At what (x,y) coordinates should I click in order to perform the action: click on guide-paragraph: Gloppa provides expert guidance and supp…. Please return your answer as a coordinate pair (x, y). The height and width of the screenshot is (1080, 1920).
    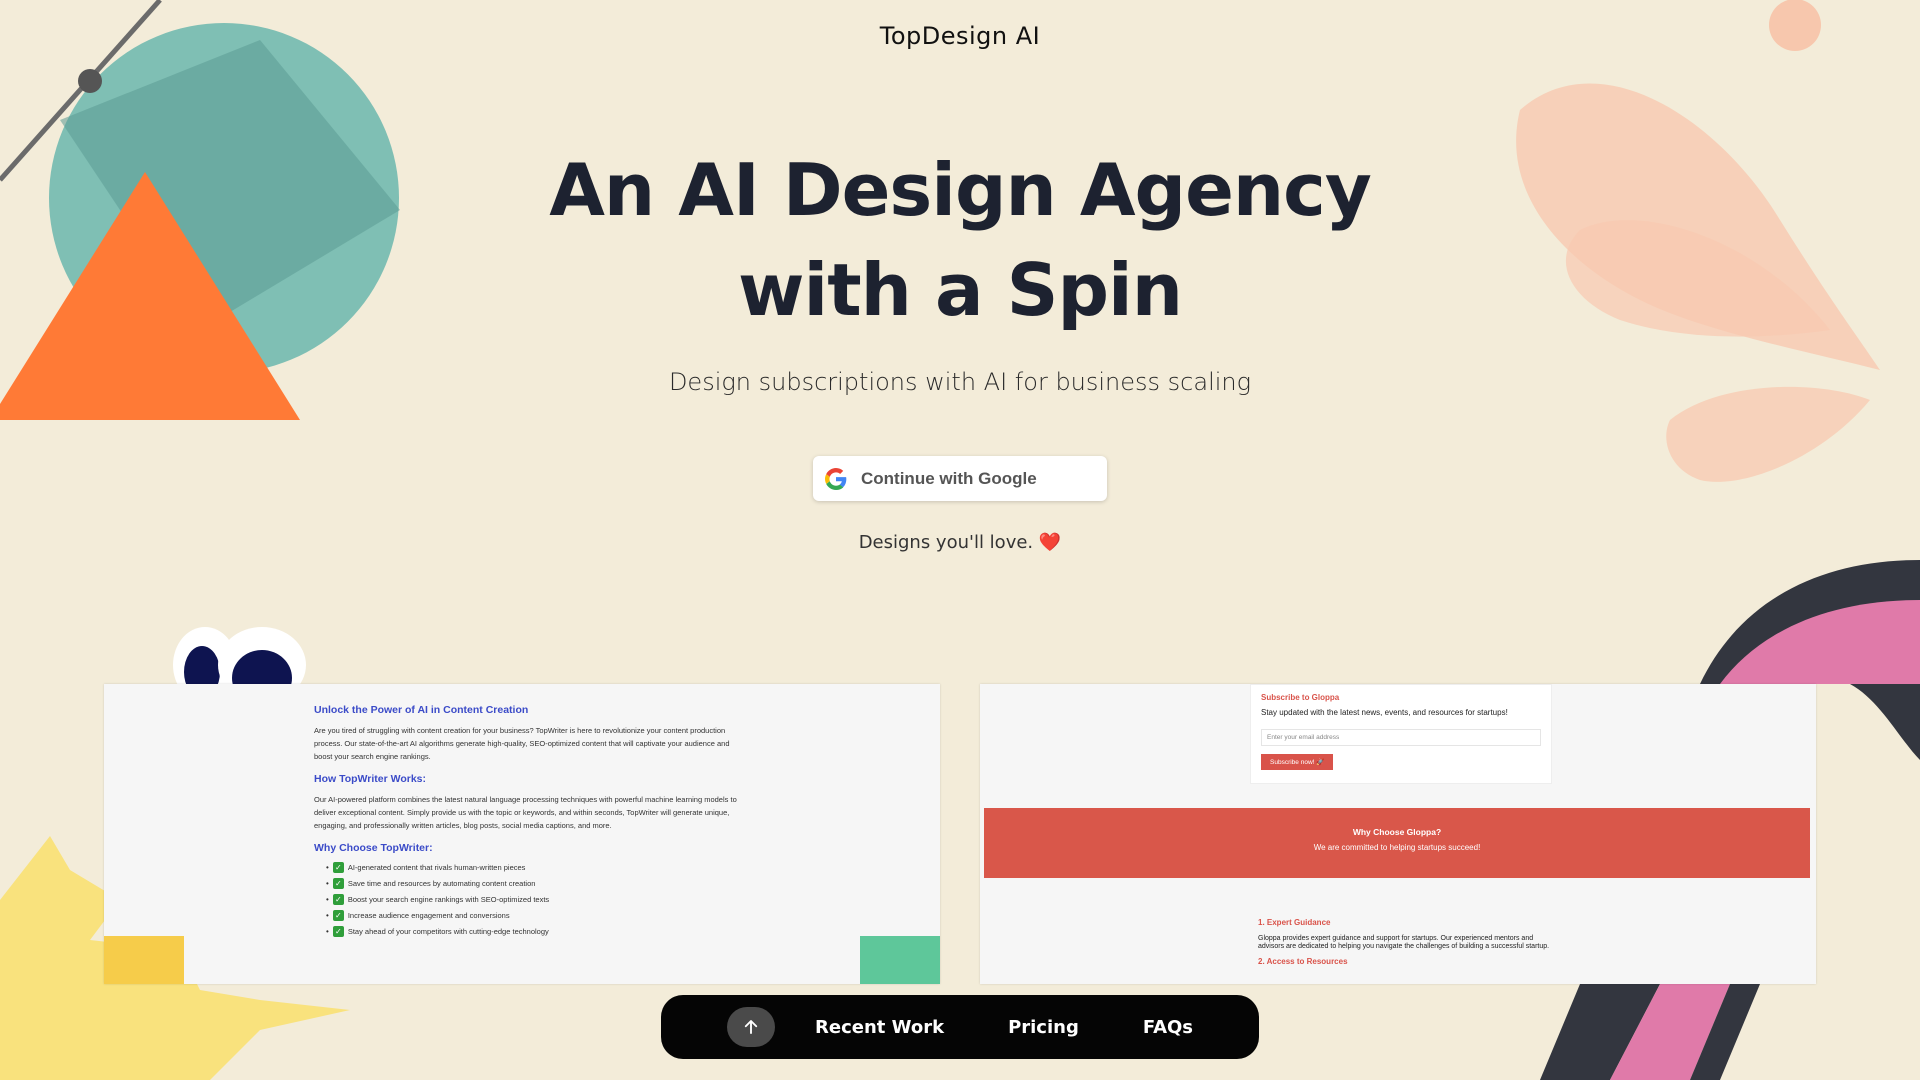
    Looking at the image, I should click on (1404, 942).